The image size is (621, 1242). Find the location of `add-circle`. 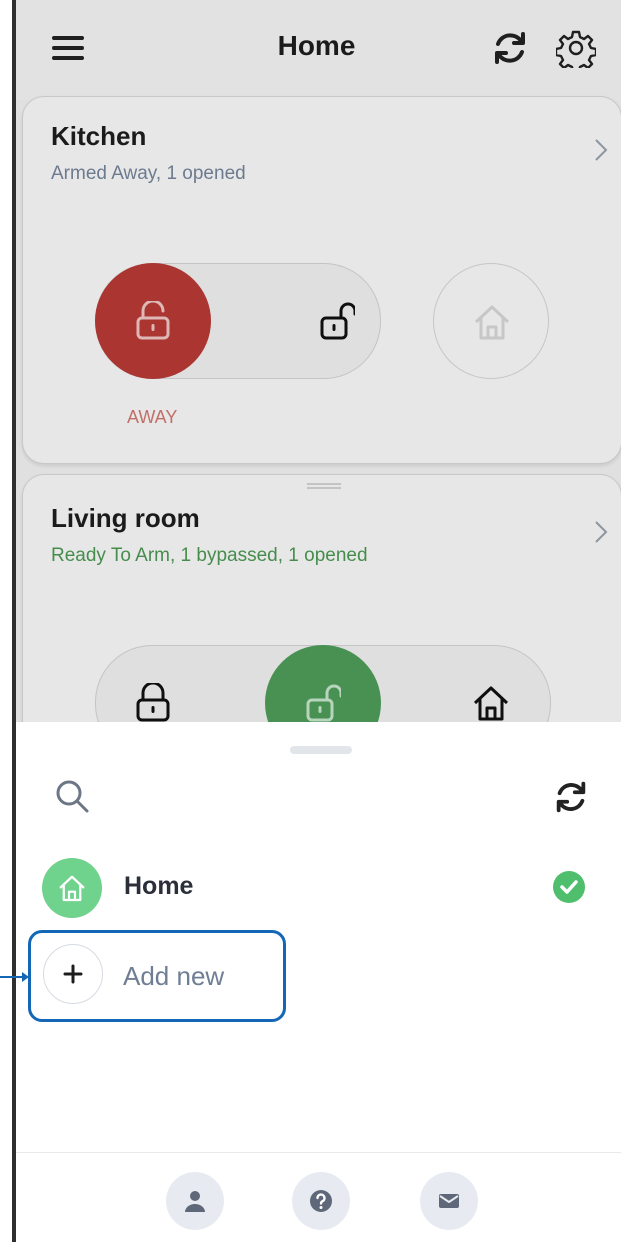

add-circle is located at coordinates (73, 974).